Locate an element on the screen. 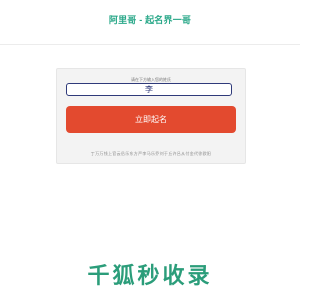 Image resolution: width=320 pixels, height=300 pixels. surname-input is located at coordinates (149, 89).